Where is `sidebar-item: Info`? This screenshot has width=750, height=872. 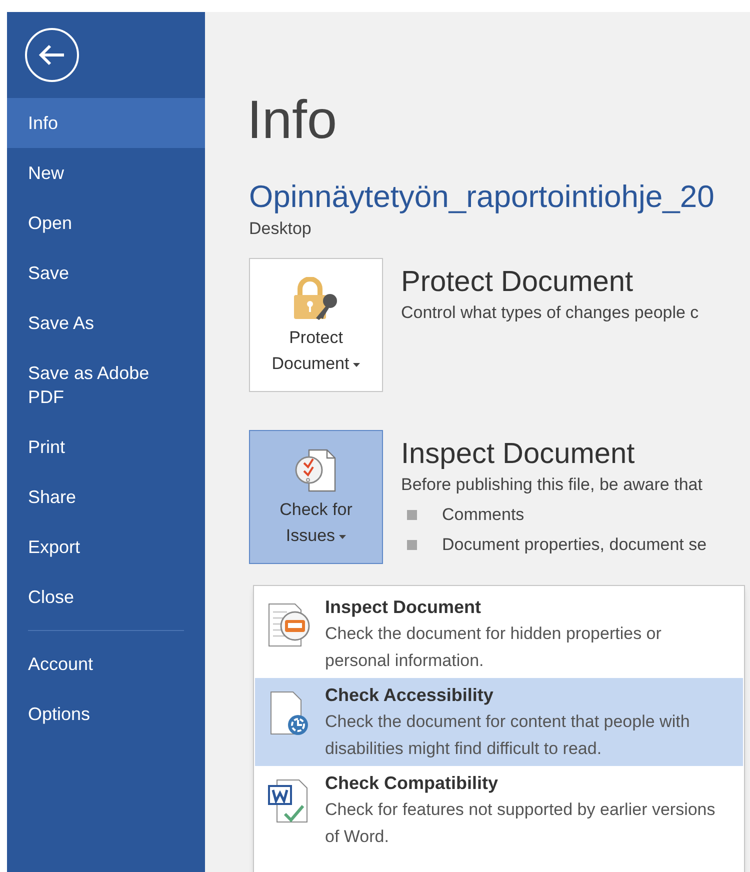
sidebar-item: Info is located at coordinates (106, 123).